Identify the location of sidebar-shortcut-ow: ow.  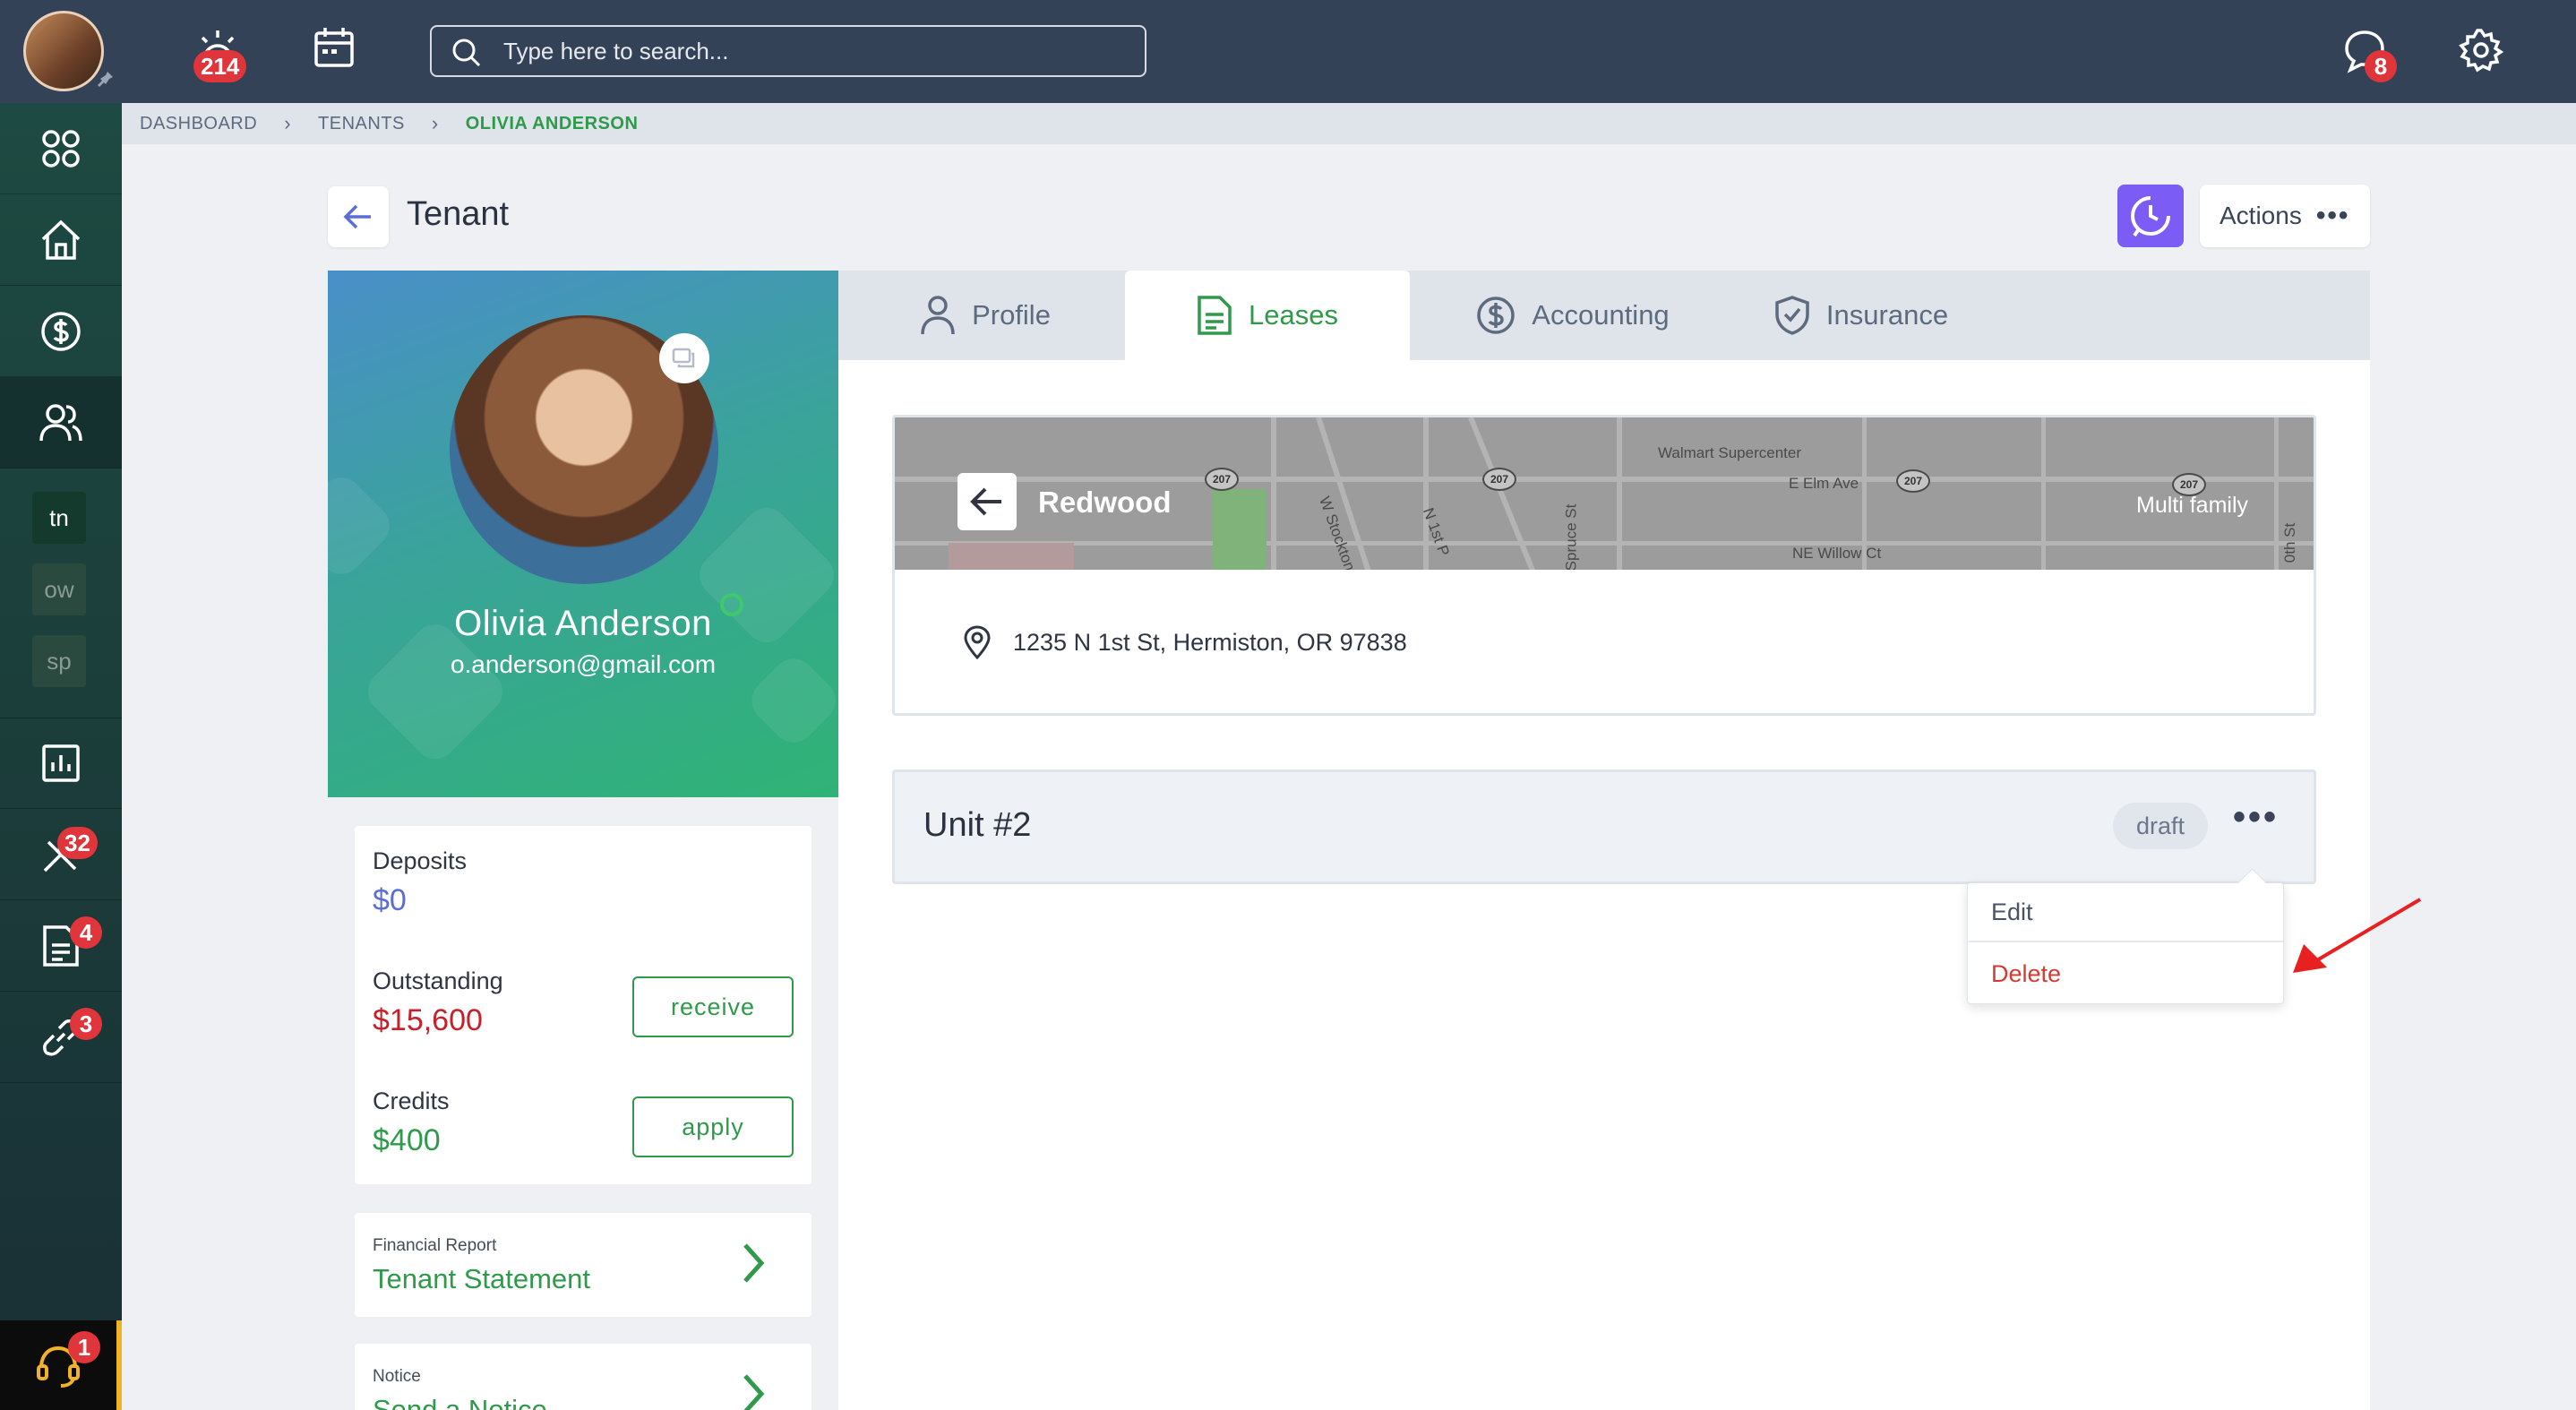
(59, 589).